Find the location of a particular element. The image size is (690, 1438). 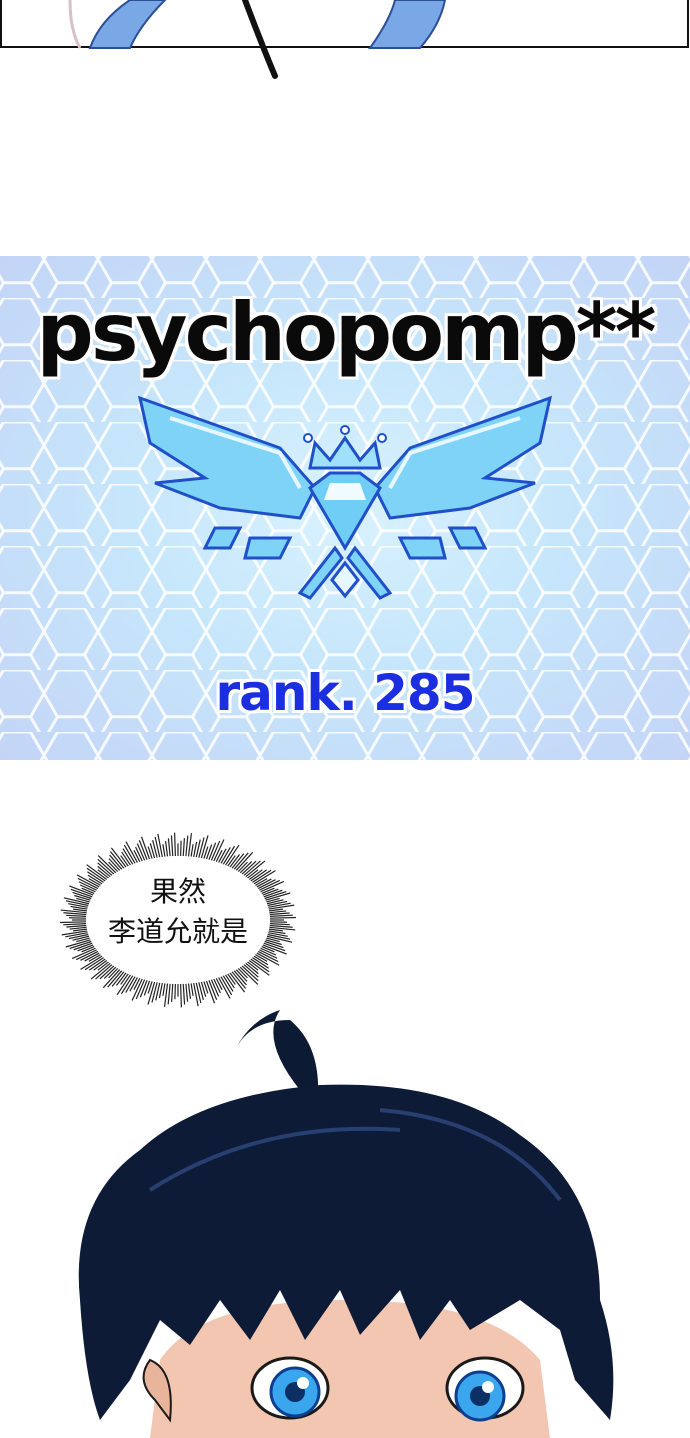

previous-panel is located at coordinates (345, 40).